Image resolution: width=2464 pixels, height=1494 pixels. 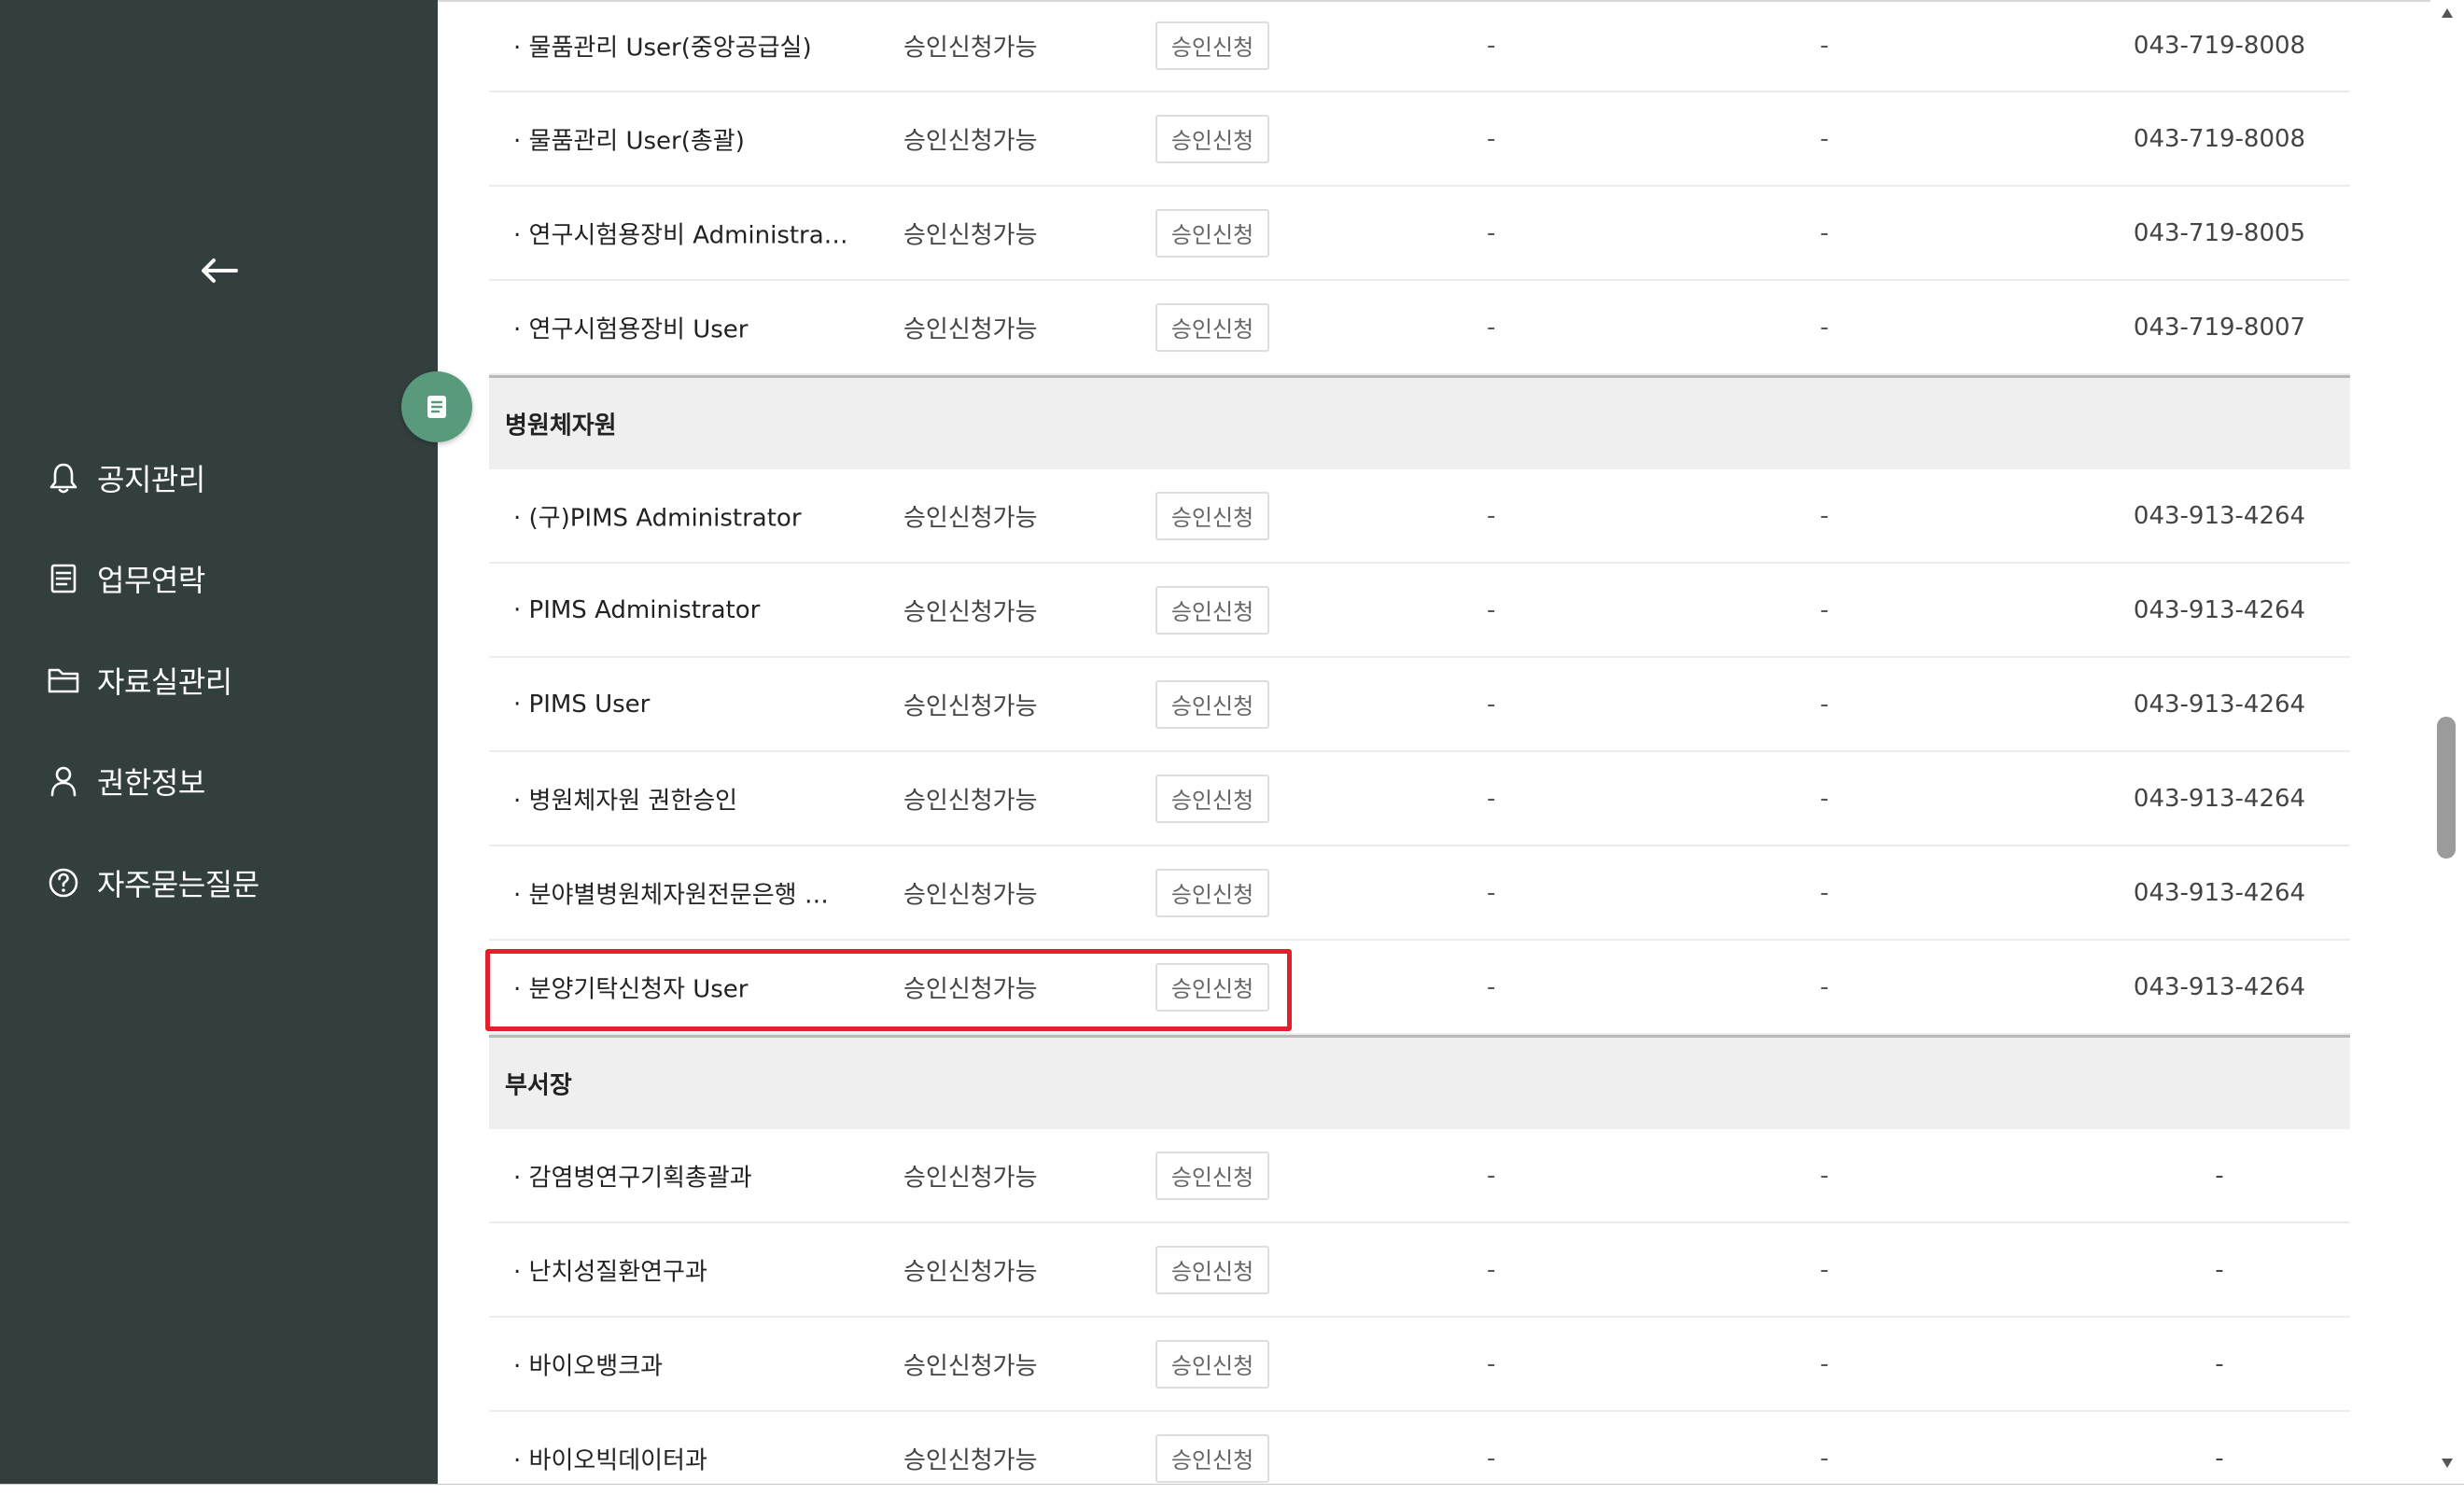 I want to click on vertical-scrollbar, so click(x=2447, y=742).